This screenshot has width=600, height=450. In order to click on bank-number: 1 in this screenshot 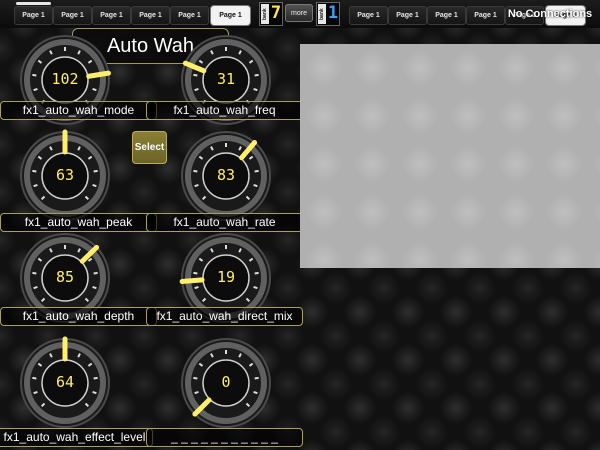, I will do `click(333, 13)`.